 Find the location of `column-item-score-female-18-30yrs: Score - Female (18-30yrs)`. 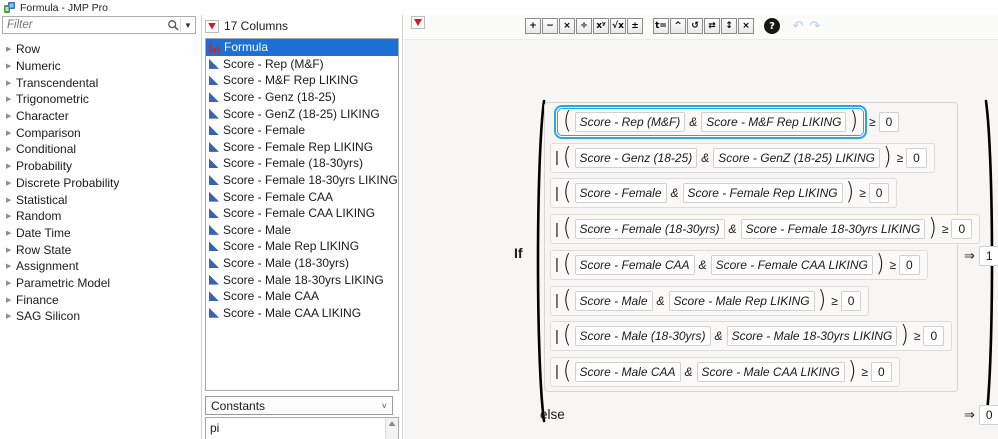

column-item-score-female-18-30yrs: Score - Female (18-30yrs) is located at coordinates (302, 163).